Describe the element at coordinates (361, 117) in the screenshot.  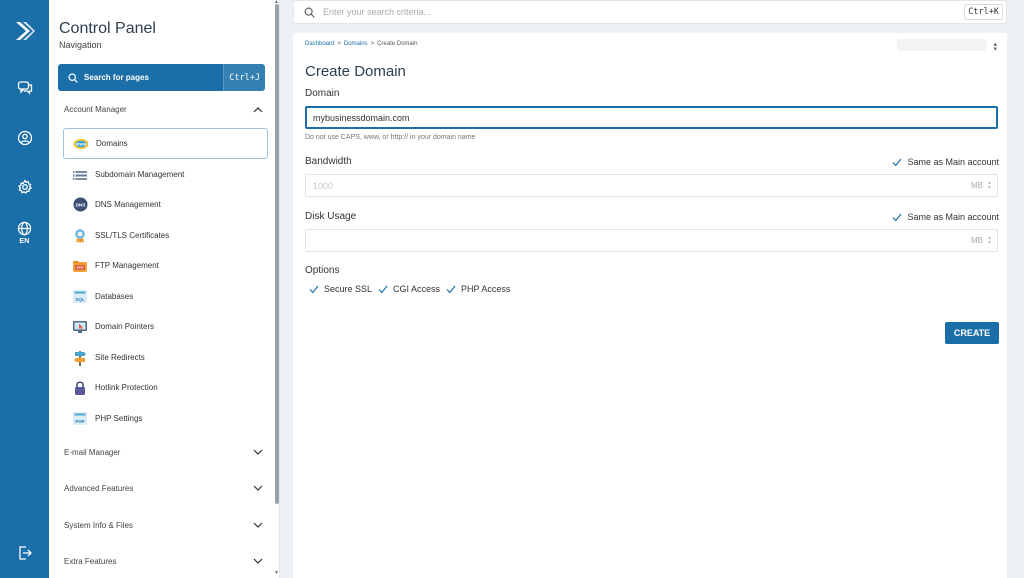
I see `domain-value: mybusinessdomain.com` at that location.